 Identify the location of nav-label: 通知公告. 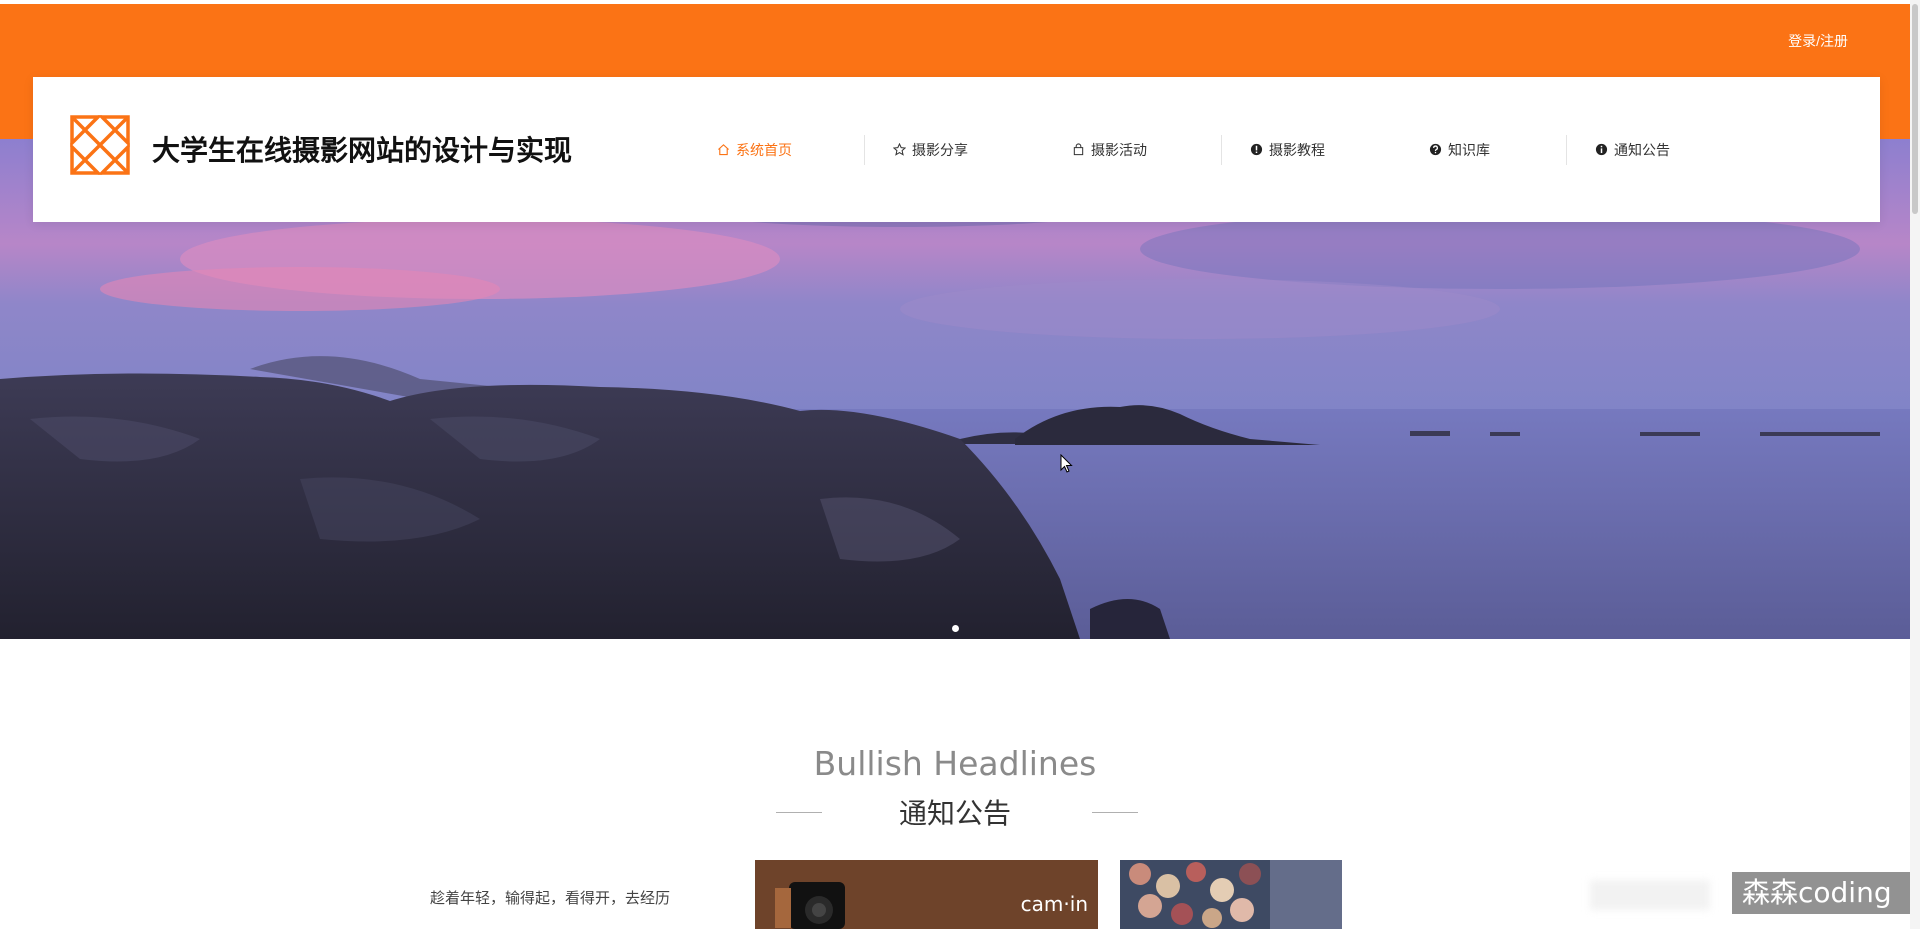
(1642, 150).